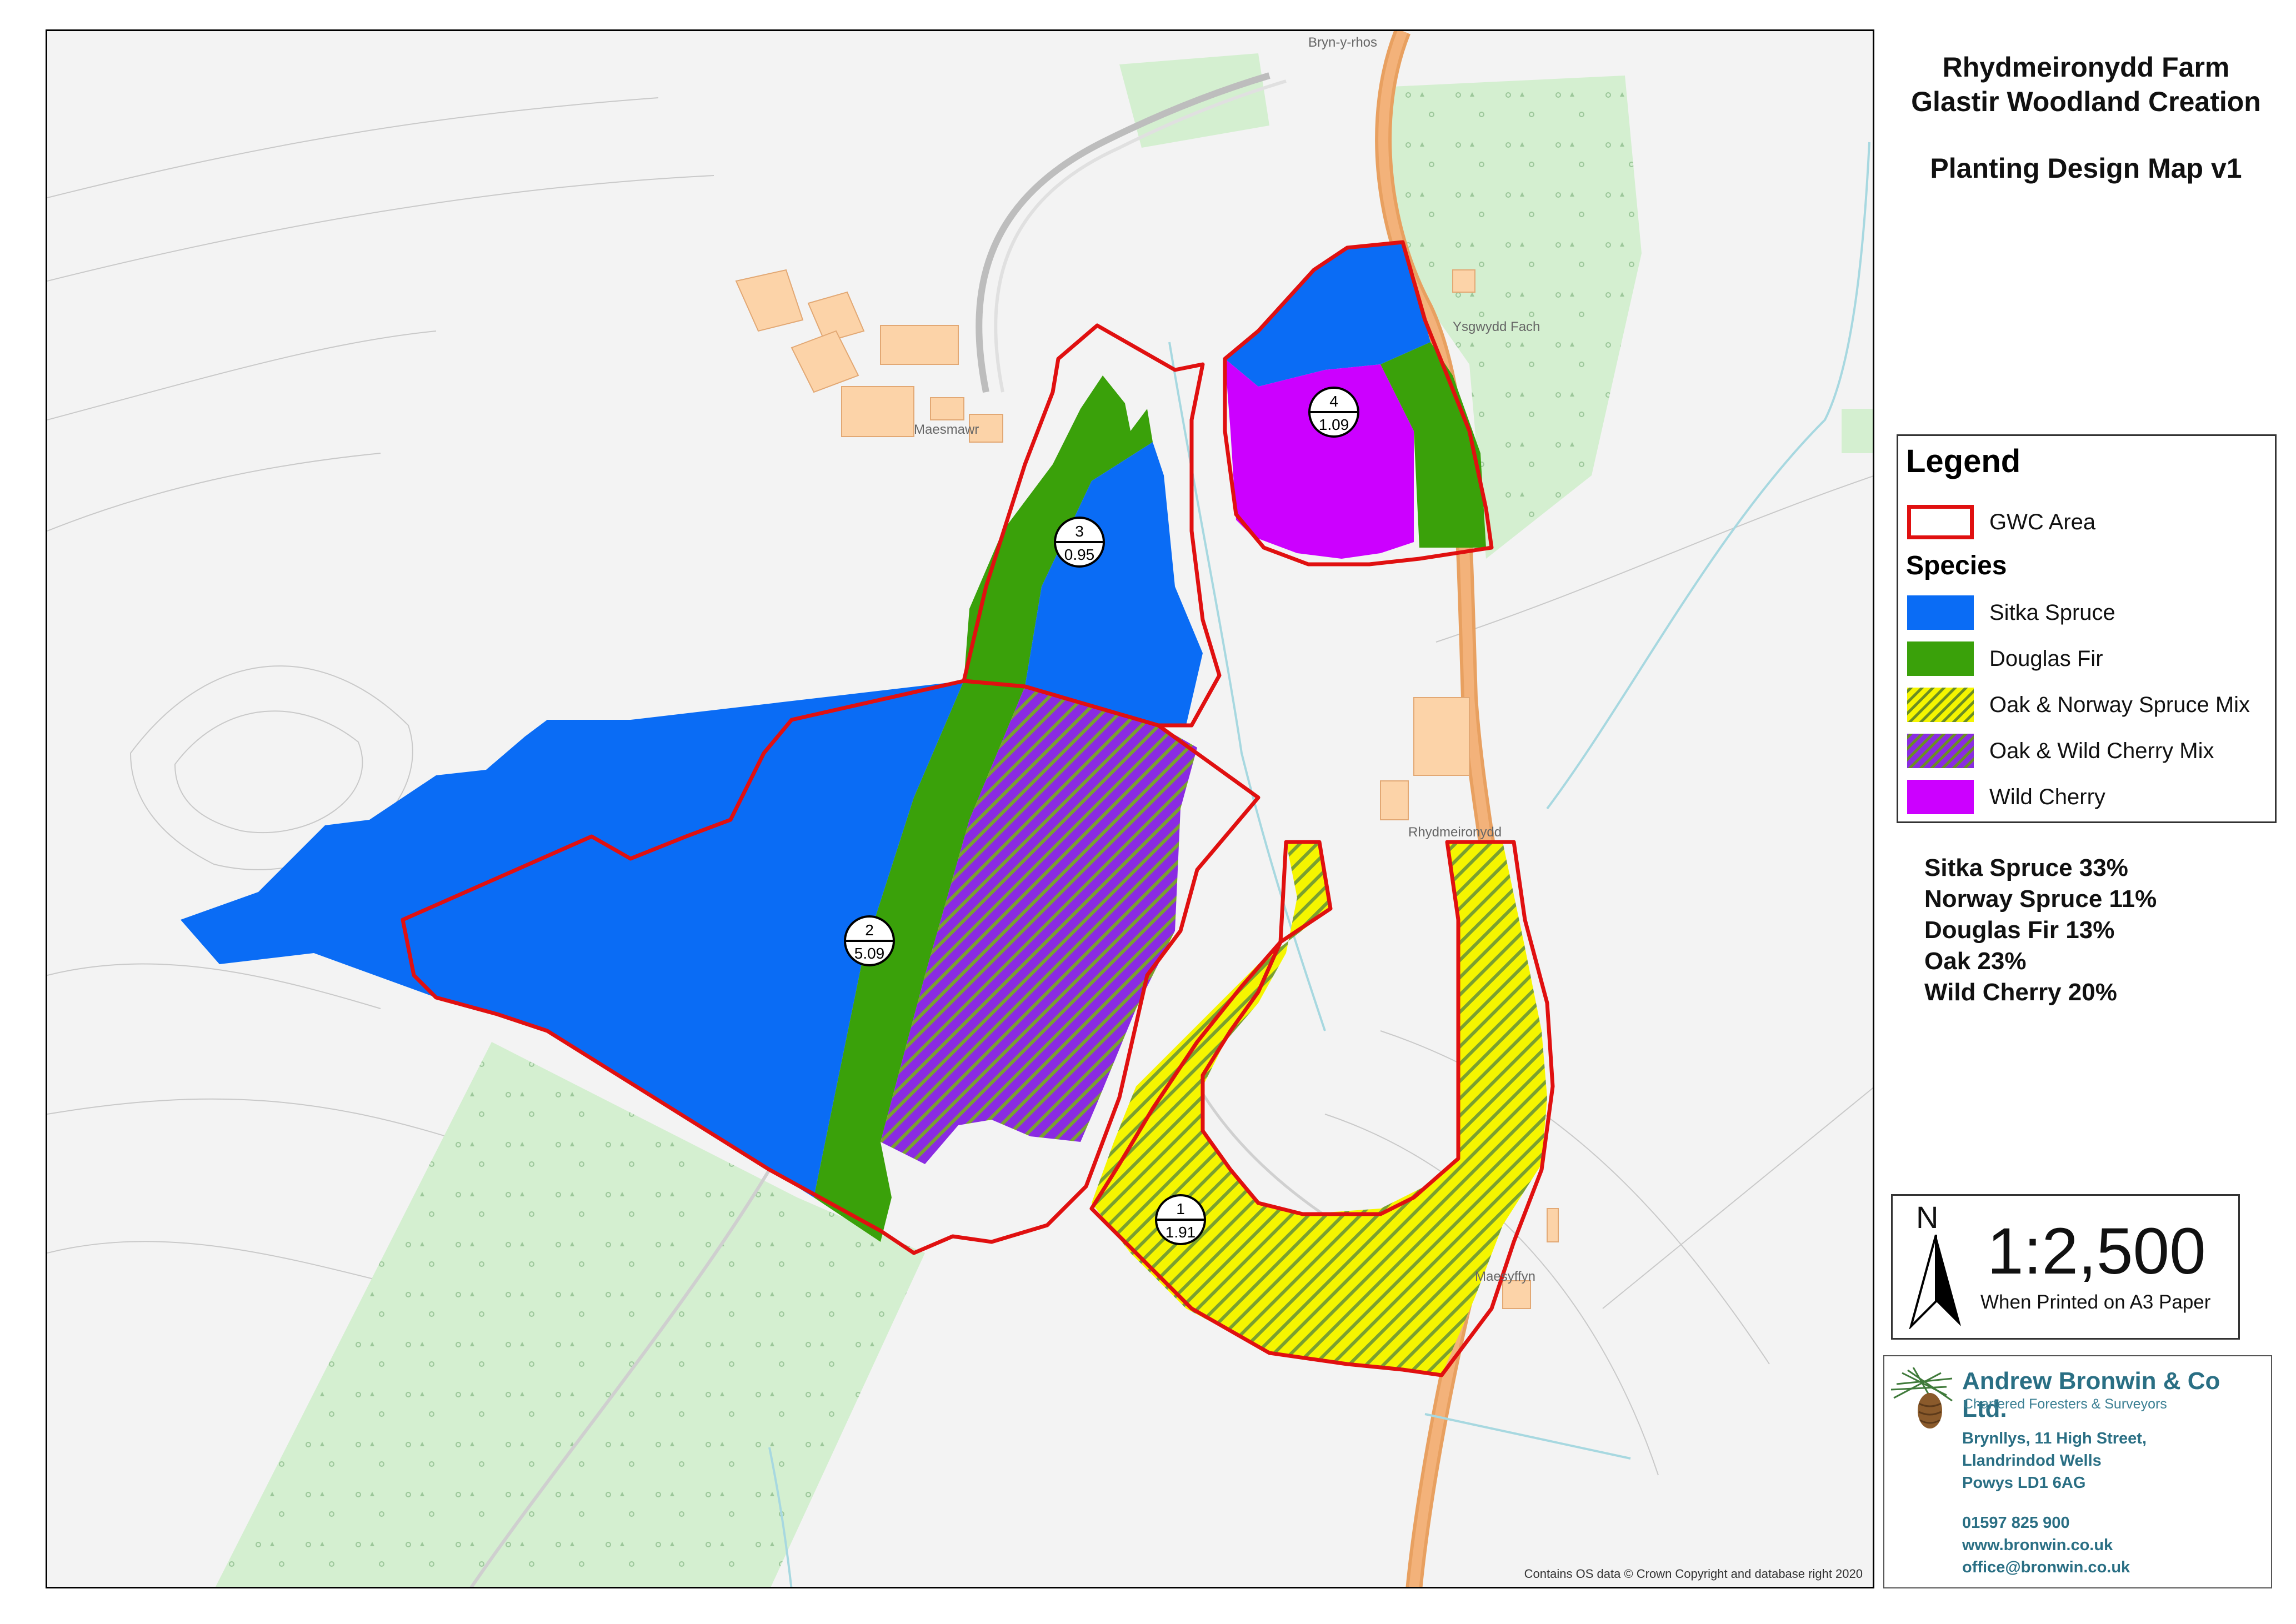 The width and height of the screenshot is (2296, 1624). I want to click on label-rhydmeironydd: Rhydmeironydd, so click(1455, 833).